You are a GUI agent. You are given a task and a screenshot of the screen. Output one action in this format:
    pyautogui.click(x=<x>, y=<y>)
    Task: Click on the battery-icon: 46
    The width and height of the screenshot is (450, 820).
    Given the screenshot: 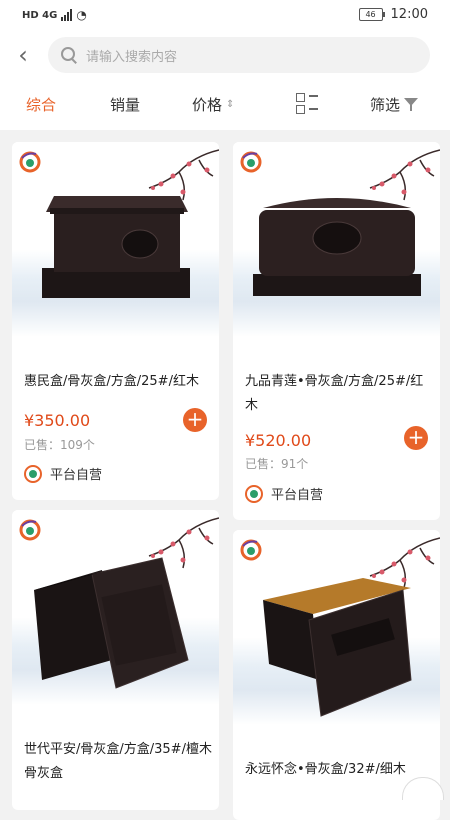 What is the action you would take?
    pyautogui.click(x=371, y=14)
    